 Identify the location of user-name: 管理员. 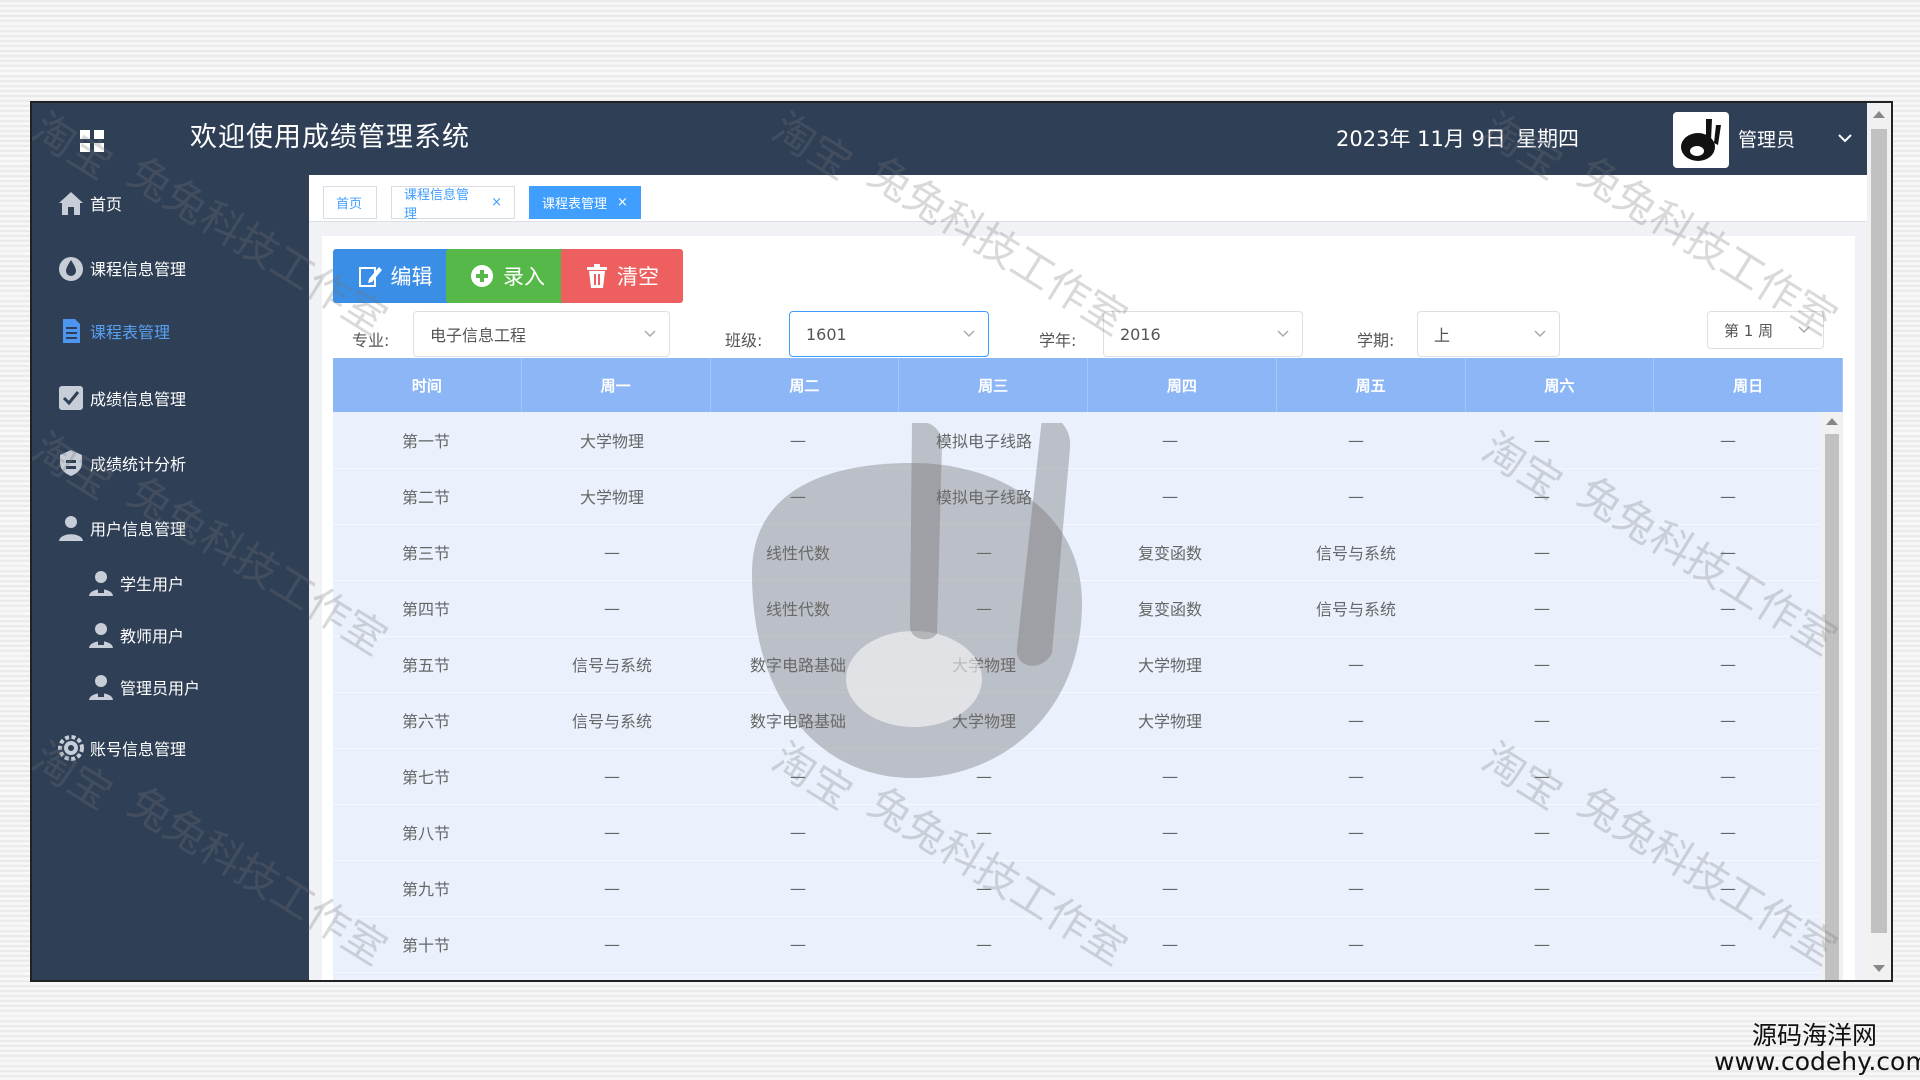
(1766, 140).